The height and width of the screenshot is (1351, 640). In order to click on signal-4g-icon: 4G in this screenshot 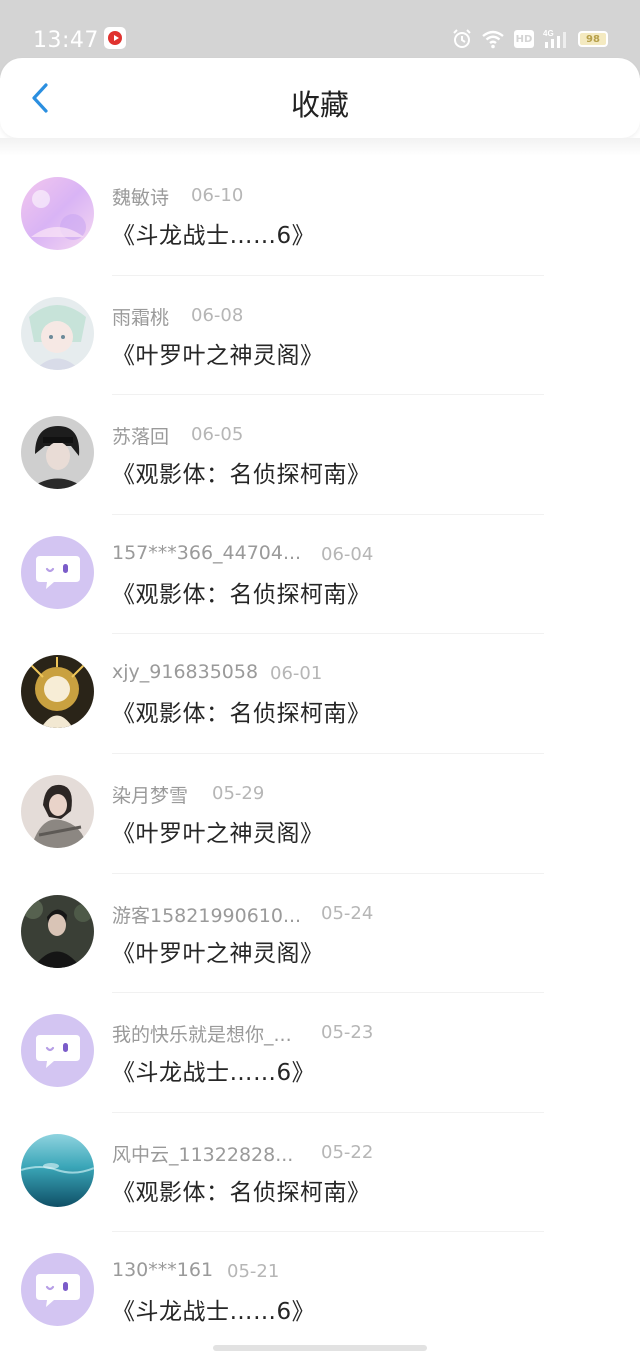, I will do `click(554, 38)`.